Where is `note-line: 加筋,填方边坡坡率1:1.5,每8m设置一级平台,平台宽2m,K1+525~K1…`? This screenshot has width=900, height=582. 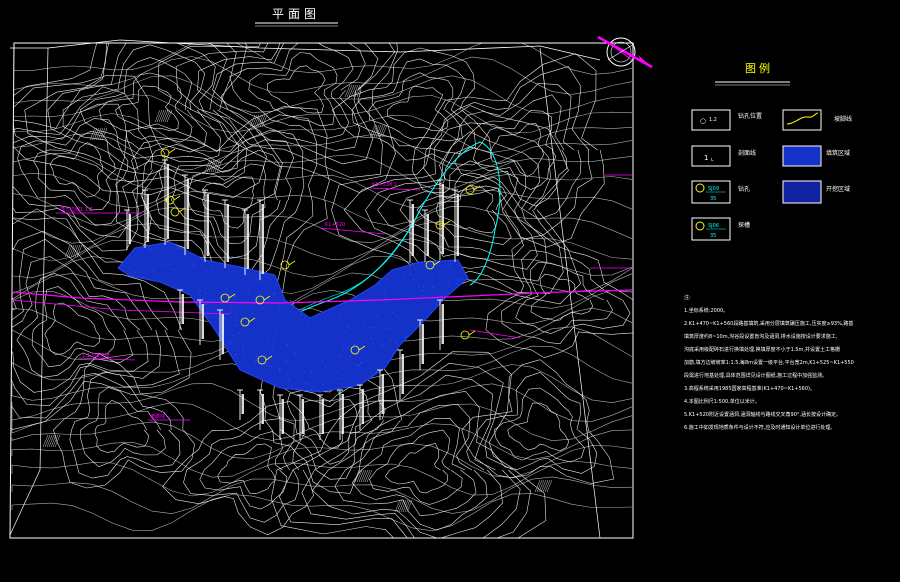 note-line: 加筋,填方边坡坡率1:1.5,每8m设置一级平台,平台宽2m,K1+525~K1… is located at coordinates (769, 363).